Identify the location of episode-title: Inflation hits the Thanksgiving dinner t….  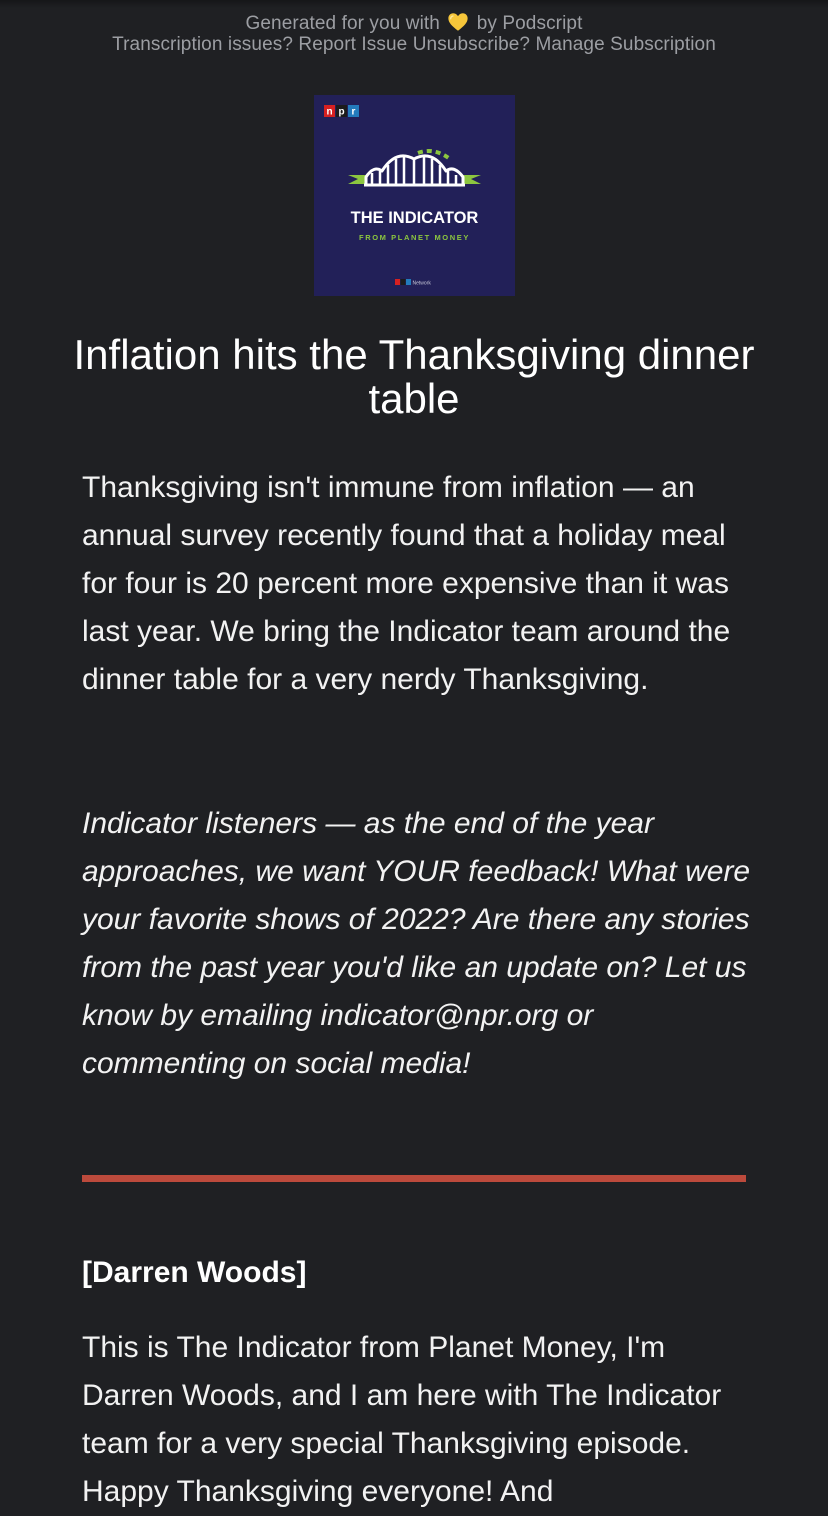
(414, 376).